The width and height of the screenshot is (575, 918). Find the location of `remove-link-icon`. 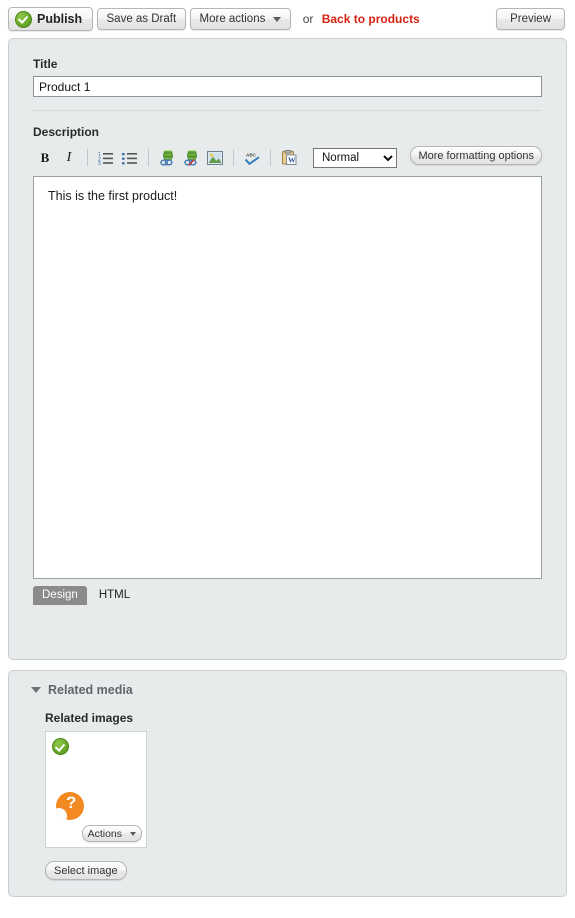

remove-link-icon is located at coordinates (191, 157).